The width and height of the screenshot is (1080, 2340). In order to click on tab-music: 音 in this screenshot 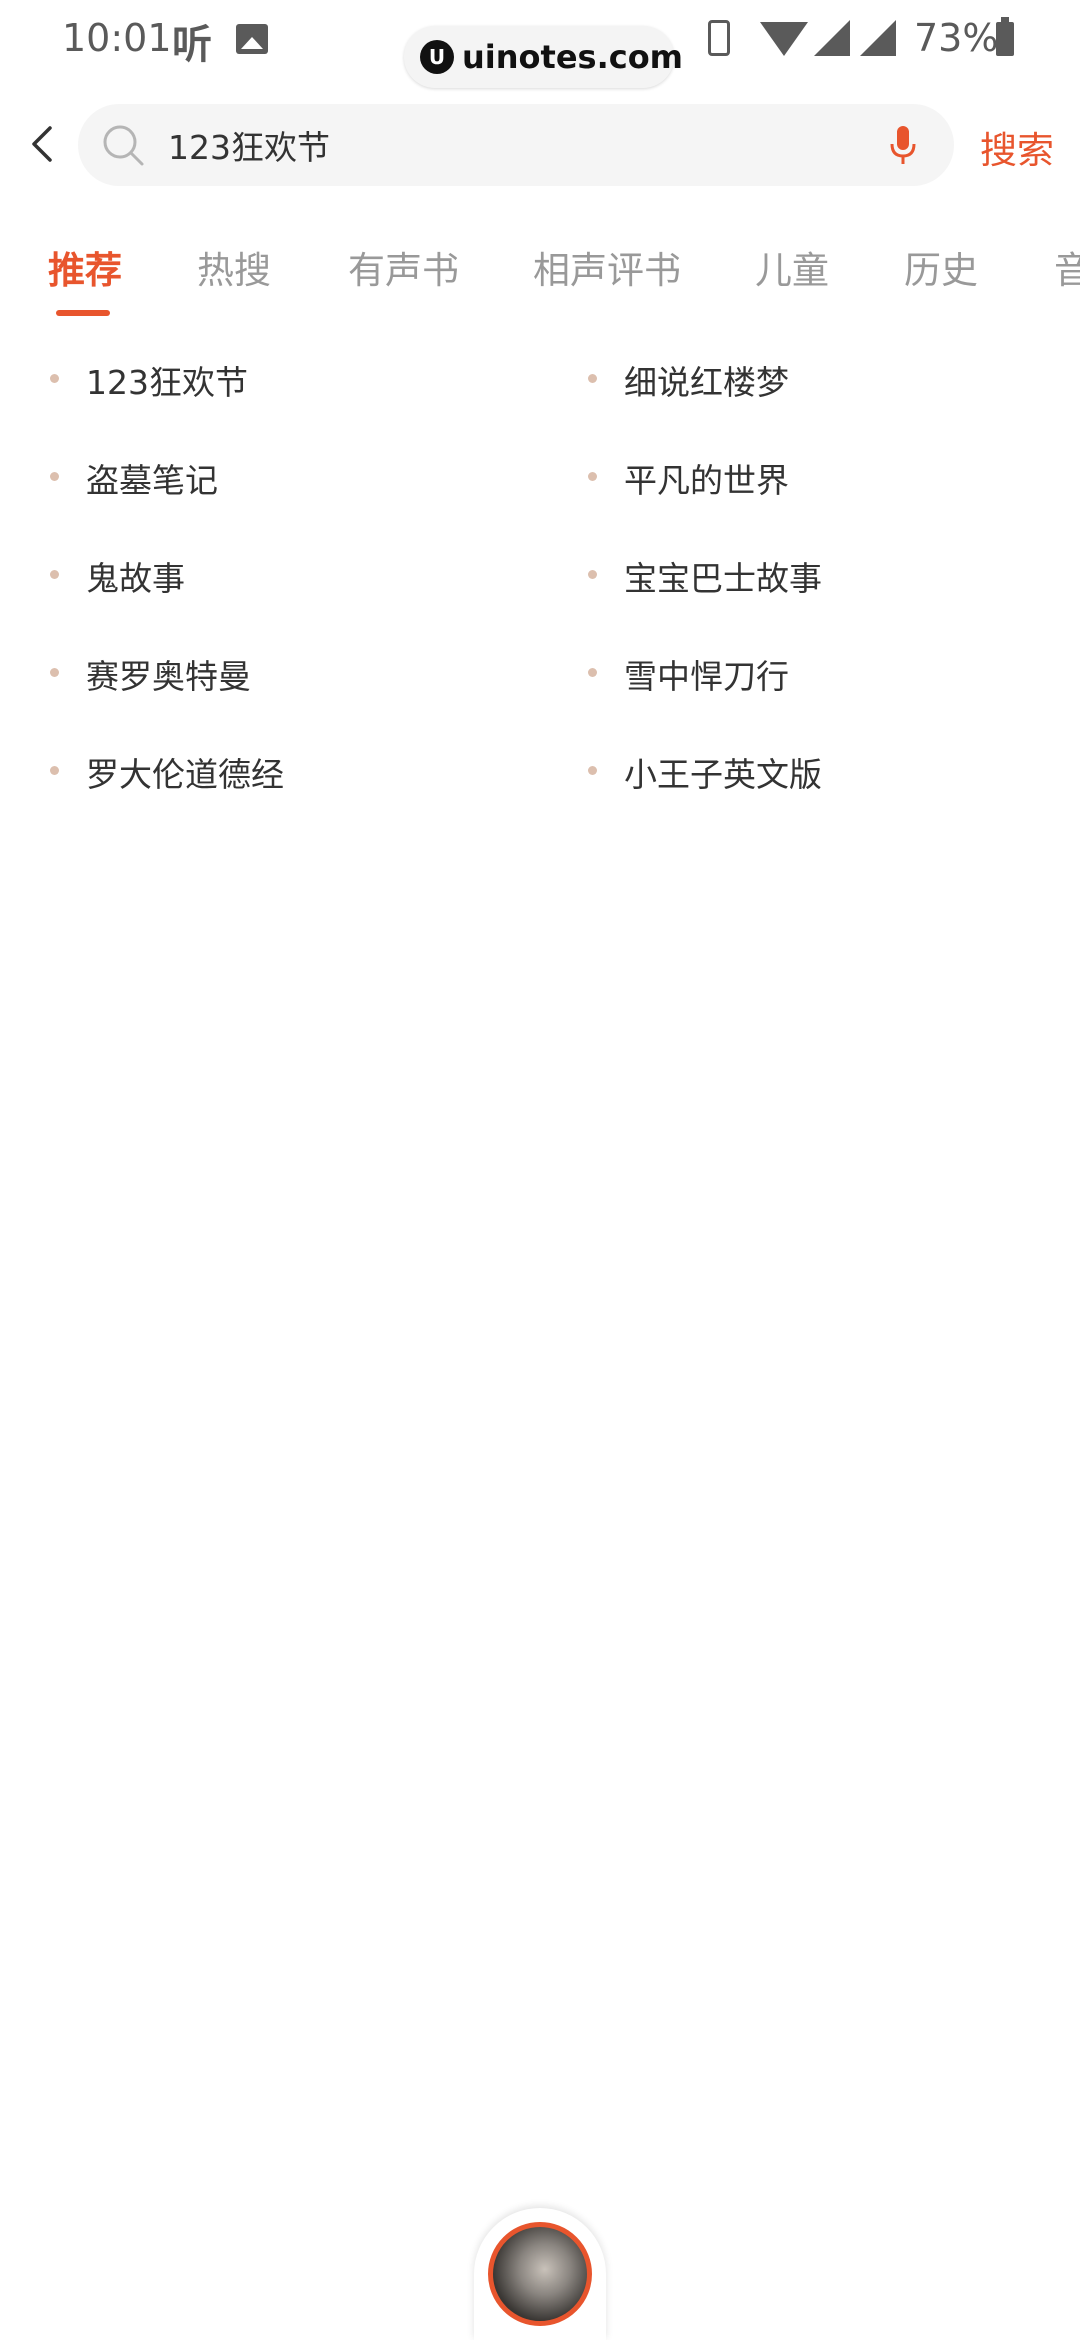, I will do `click(1067, 267)`.